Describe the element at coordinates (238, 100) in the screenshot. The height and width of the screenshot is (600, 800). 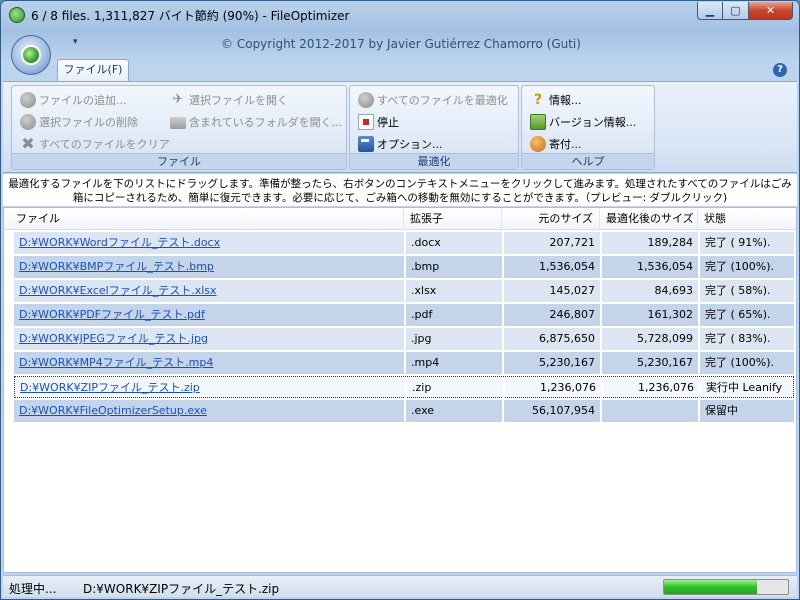
I see `open-selected-label: 選択ファイルを開く` at that location.